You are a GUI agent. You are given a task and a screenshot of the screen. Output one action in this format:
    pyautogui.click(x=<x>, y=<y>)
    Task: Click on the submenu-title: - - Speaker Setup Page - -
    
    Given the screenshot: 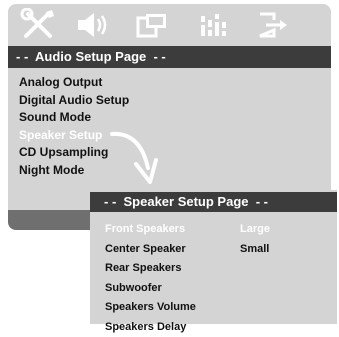 What is the action you would take?
    pyautogui.click(x=213, y=202)
    